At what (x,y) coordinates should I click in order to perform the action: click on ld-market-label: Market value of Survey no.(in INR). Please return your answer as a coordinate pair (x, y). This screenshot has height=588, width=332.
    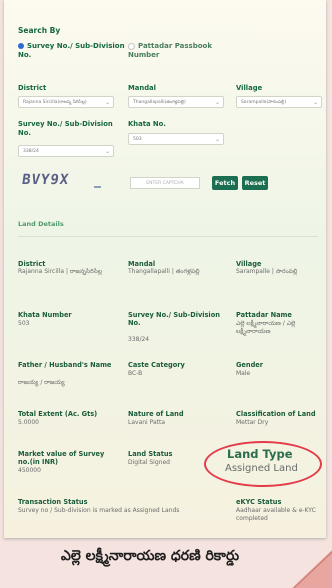
    Looking at the image, I should click on (61, 458).